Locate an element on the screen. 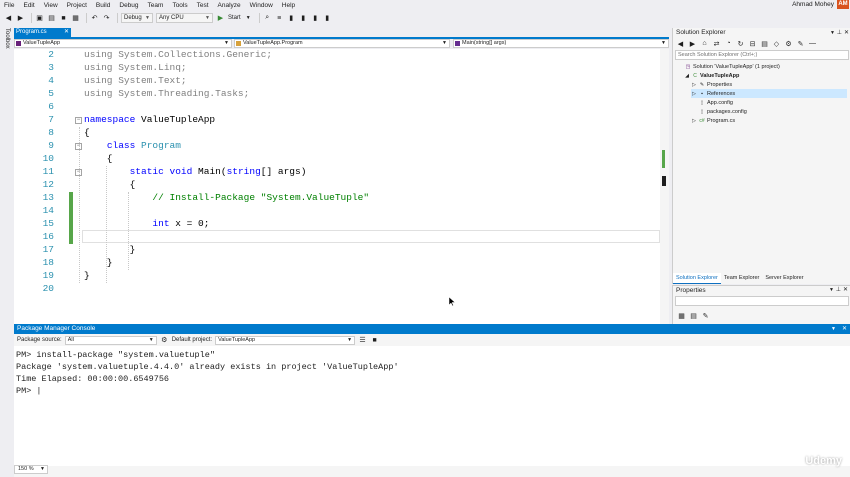  menu-debug: Debug is located at coordinates (128, 5).